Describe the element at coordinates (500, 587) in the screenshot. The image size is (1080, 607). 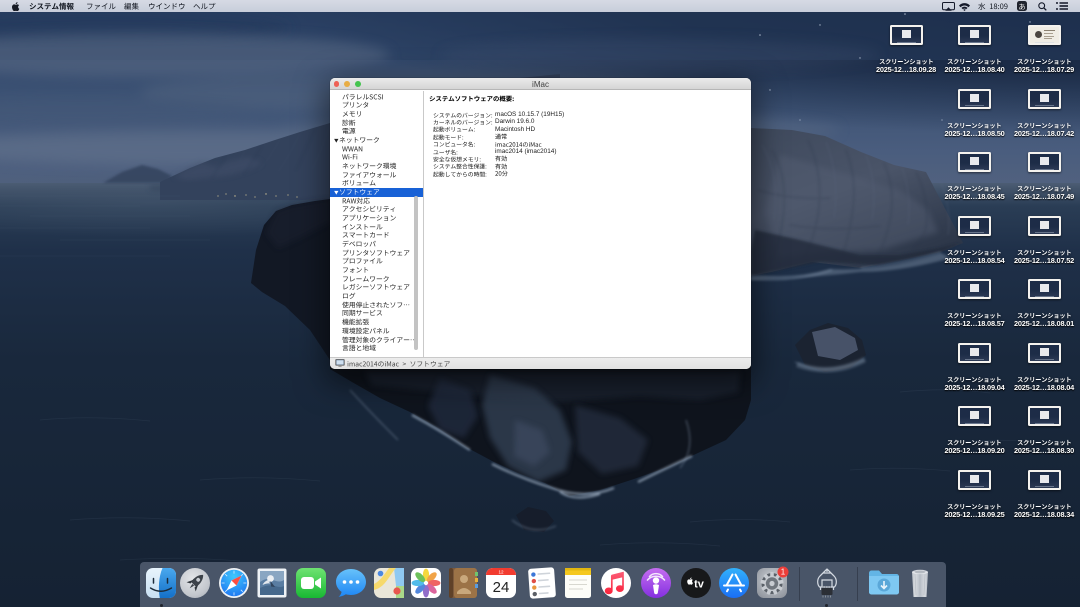
I see `svg-text: 24` at that location.